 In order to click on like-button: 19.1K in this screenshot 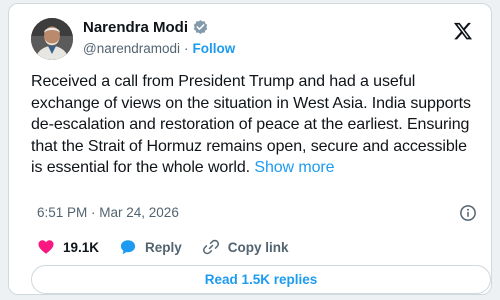, I will do `click(68, 247)`.